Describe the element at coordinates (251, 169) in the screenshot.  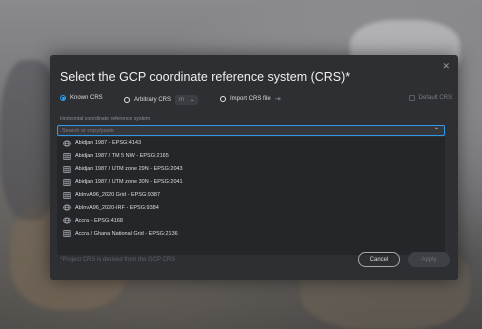
I see `crs-list-item: Abidjan 1987 / UTM zone 29N - EPSG:2043` at that location.